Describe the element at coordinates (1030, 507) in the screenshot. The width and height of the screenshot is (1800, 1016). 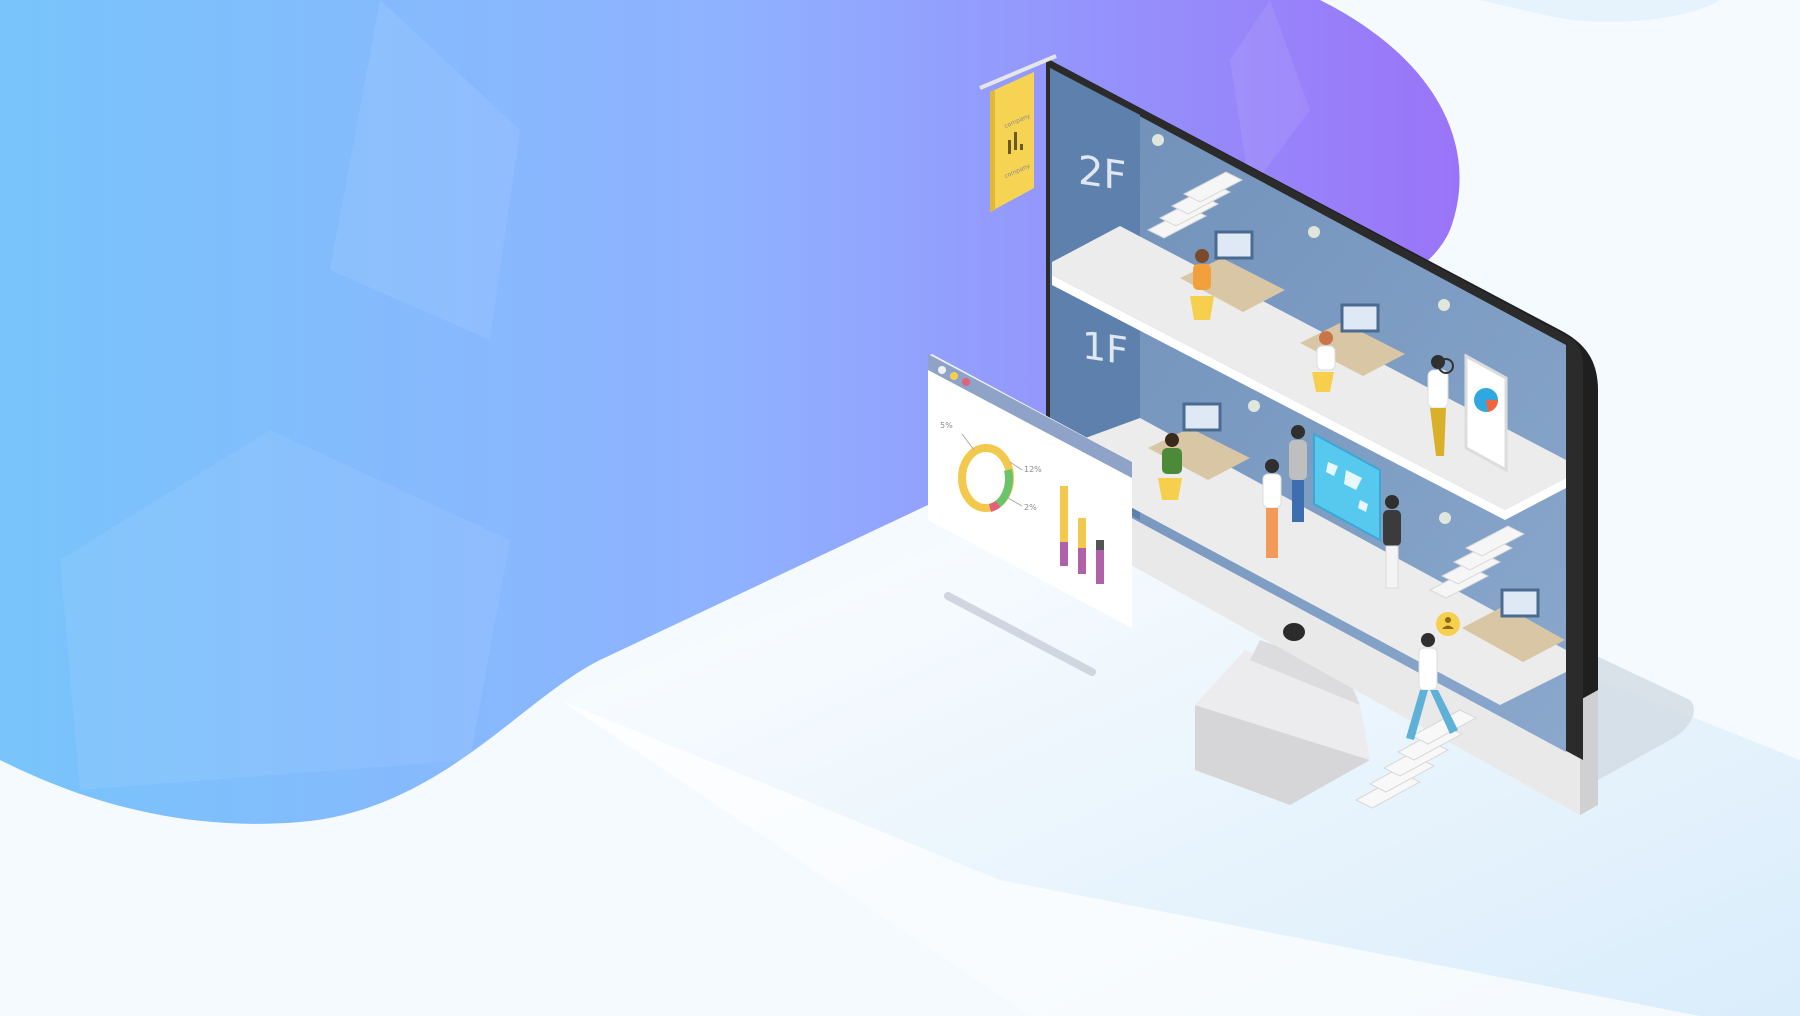
I see `donut-label-3: 2%` at that location.